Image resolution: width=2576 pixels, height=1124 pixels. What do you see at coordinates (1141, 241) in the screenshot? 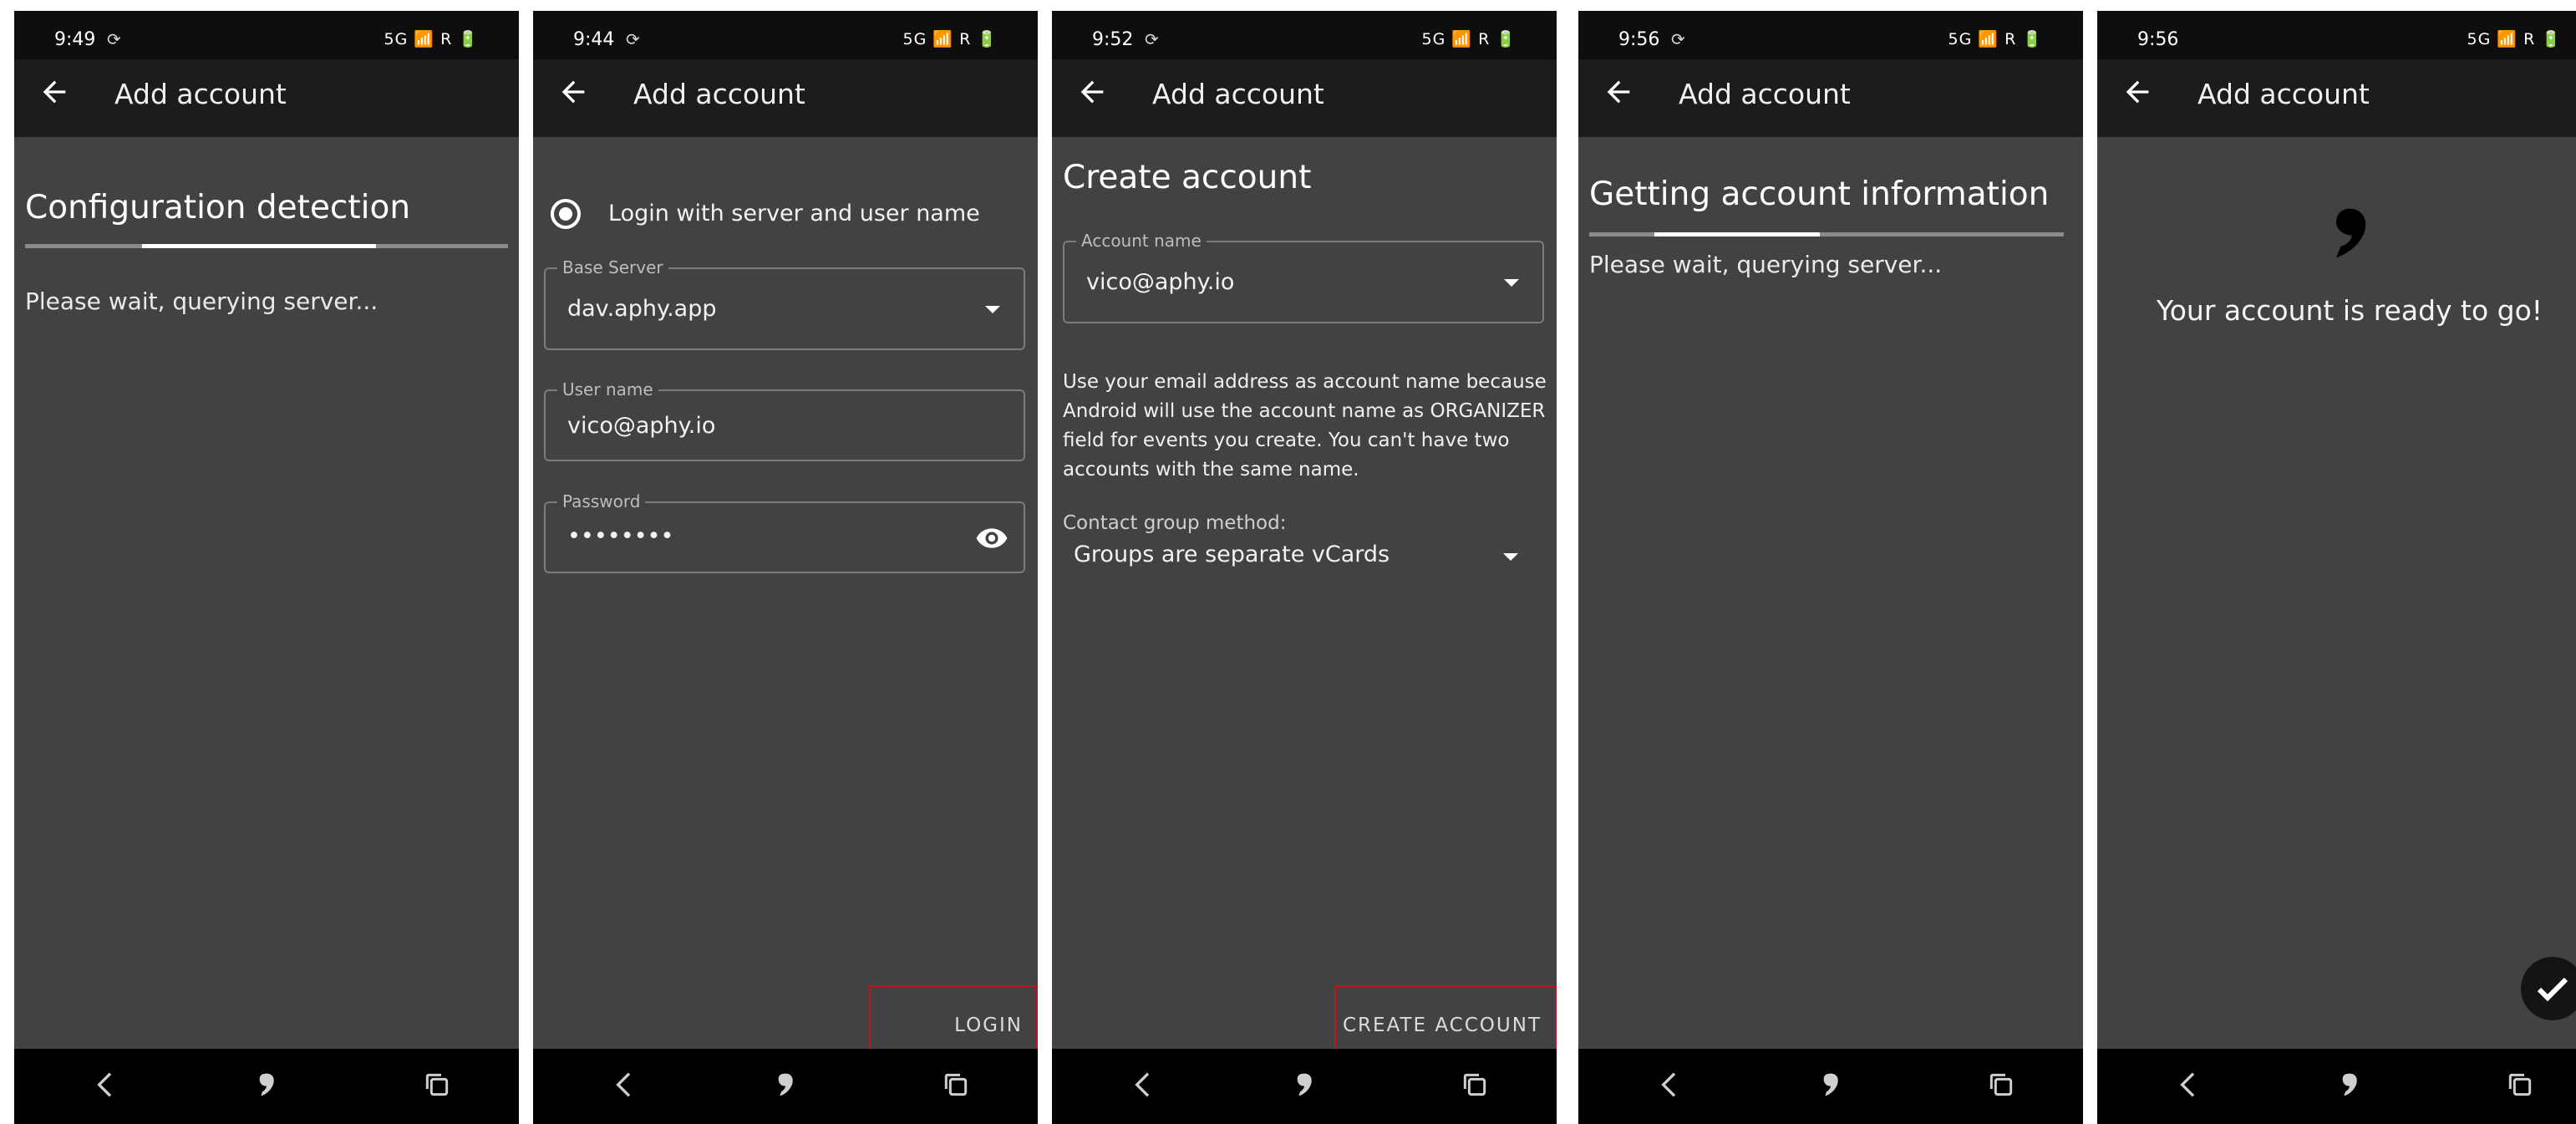
I see `account-name-label: Account name` at bounding box center [1141, 241].